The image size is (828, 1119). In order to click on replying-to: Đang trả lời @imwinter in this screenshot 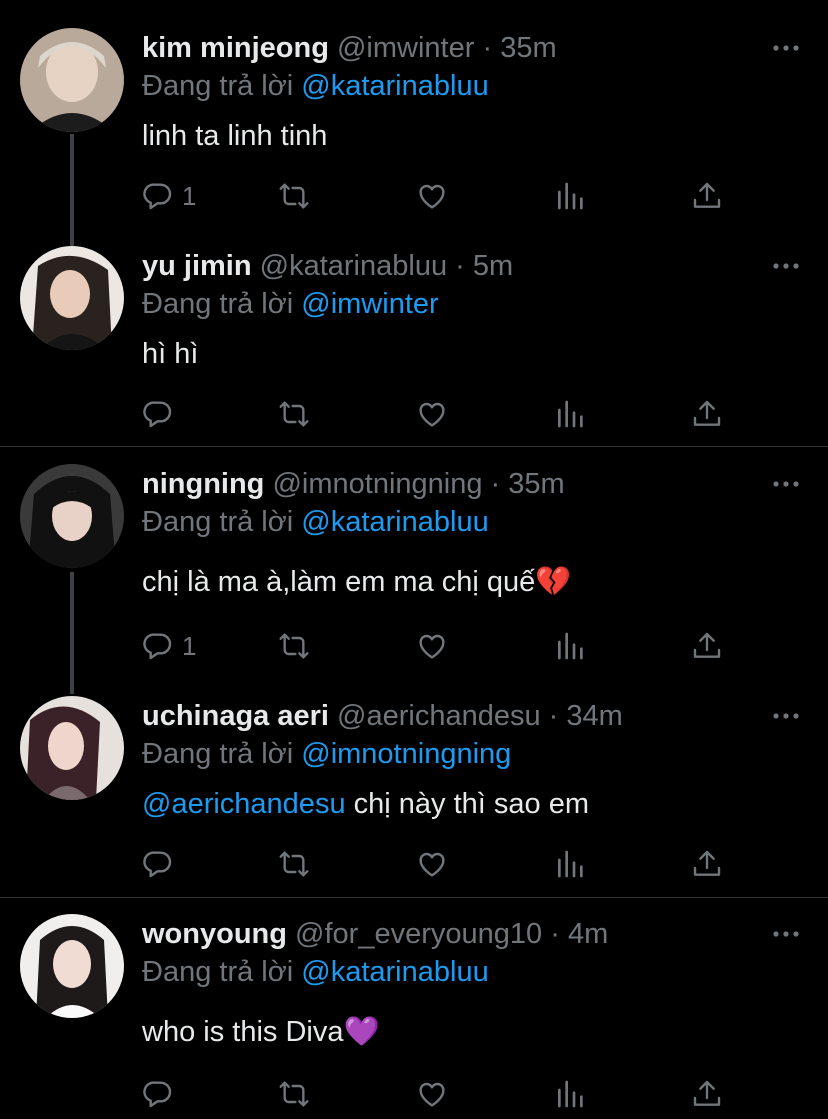, I will do `click(290, 304)`.